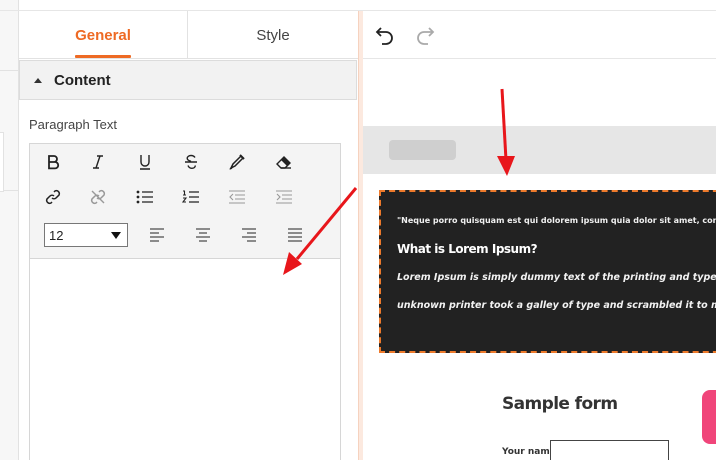 This screenshot has height=460, width=716. What do you see at coordinates (98, 197) in the screenshot?
I see `unlink-icon` at bounding box center [98, 197].